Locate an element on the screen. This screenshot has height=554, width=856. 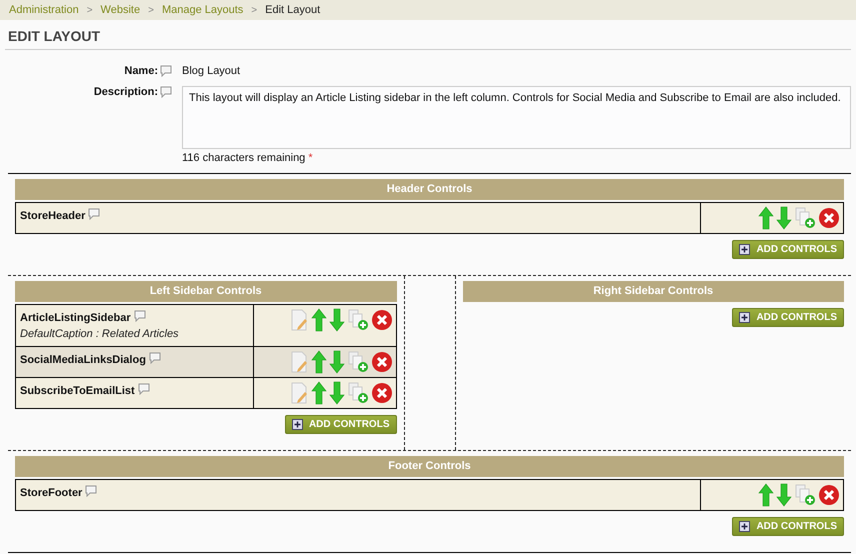
page-title: EDIT LAYOUT is located at coordinates (428, 35).